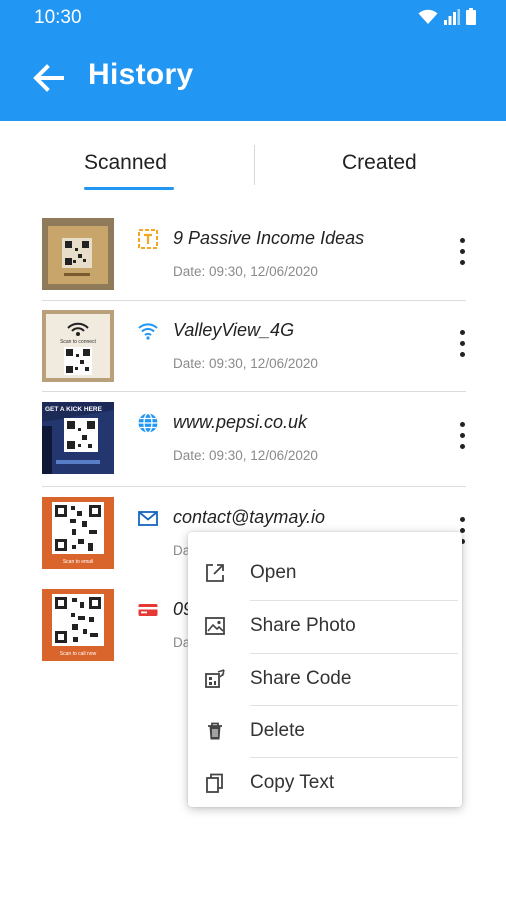  I want to click on cell-signal-icon, so click(452, 17).